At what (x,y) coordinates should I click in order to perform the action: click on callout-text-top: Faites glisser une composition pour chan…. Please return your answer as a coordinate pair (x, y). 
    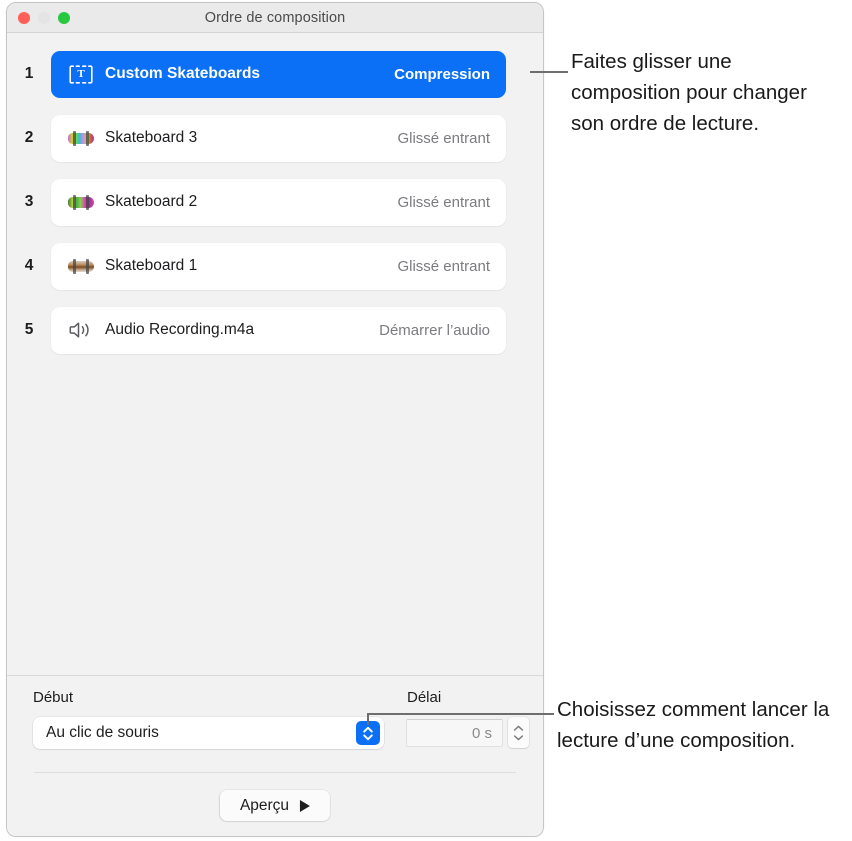
    Looking at the image, I should click on (689, 92).